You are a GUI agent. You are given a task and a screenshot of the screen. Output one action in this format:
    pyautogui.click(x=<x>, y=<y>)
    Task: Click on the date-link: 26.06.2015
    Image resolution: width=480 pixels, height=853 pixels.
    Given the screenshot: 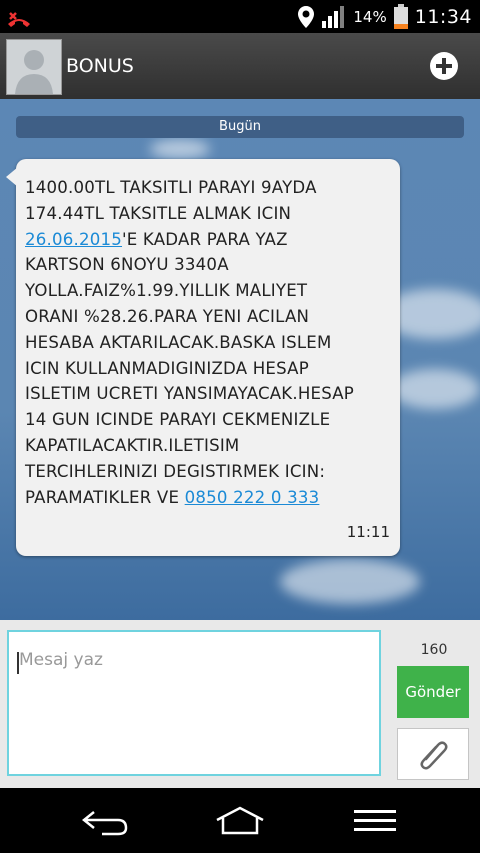 What is the action you would take?
    pyautogui.click(x=73, y=239)
    